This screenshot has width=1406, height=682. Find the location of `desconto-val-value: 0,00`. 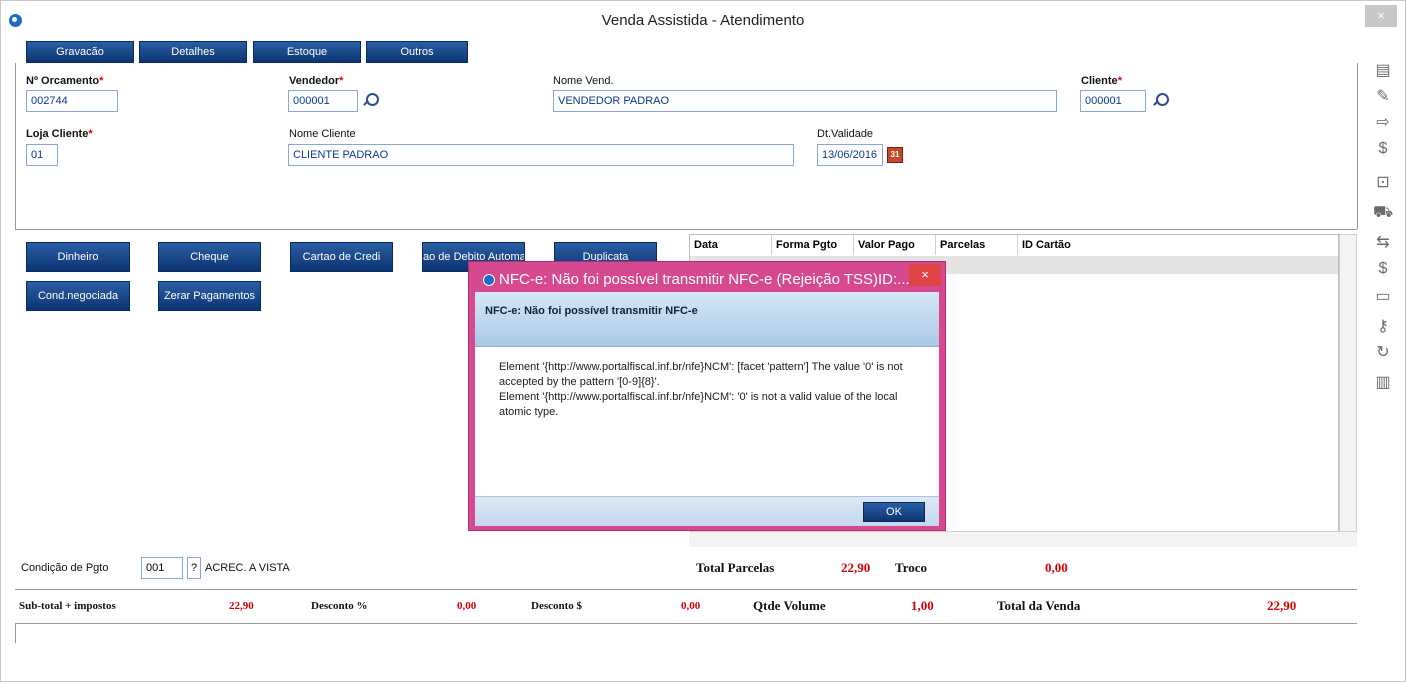

desconto-val-value: 0,00 is located at coordinates (691, 606).